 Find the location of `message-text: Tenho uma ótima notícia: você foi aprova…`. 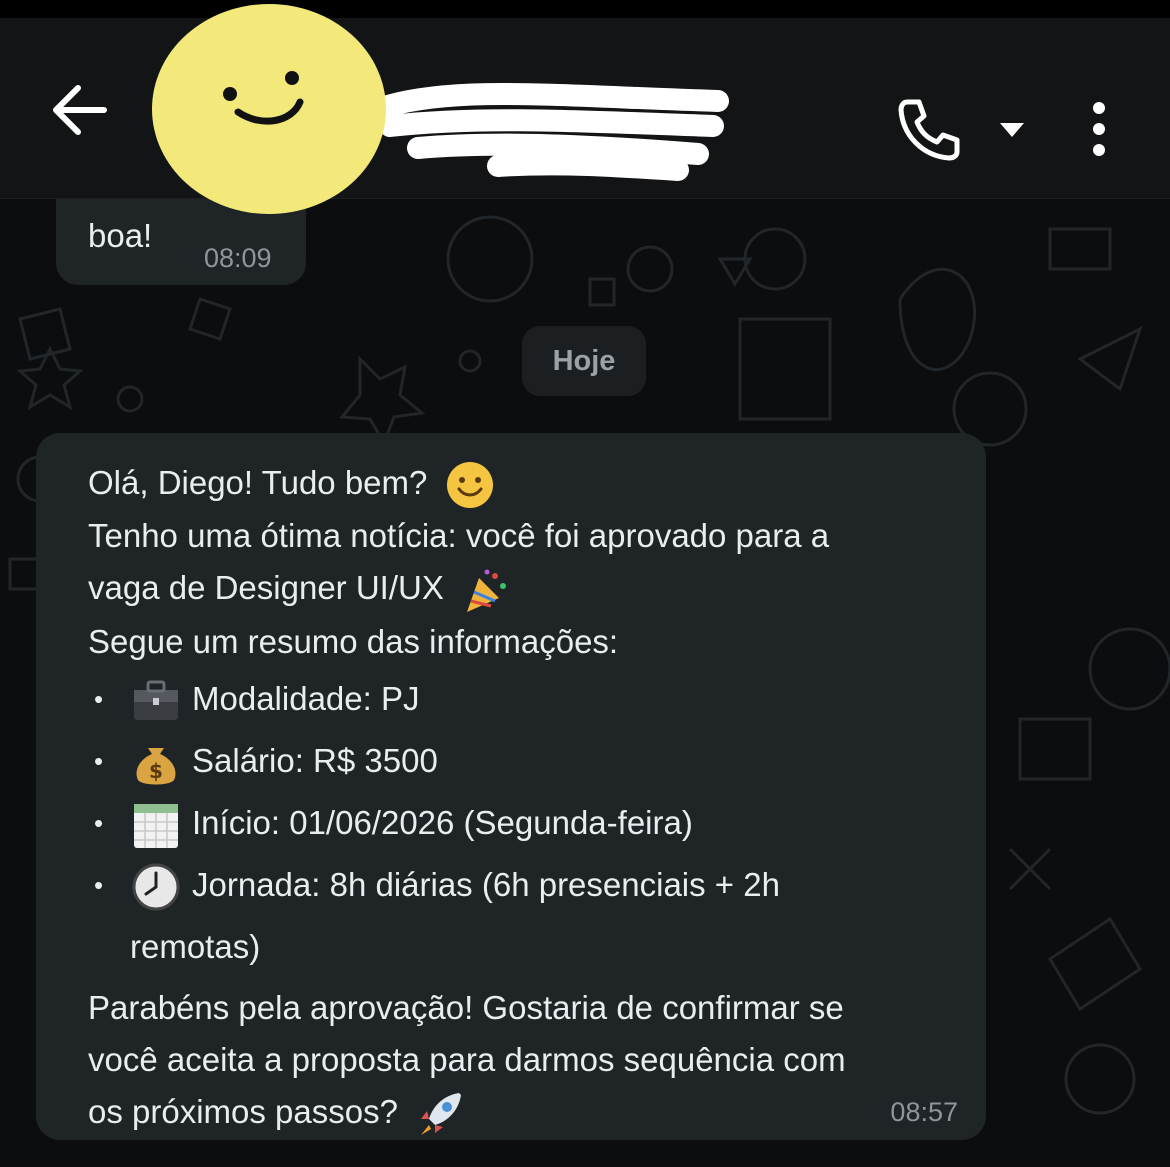

message-text: Tenho uma ótima notícia: você foi aprova… is located at coordinates (459, 536).